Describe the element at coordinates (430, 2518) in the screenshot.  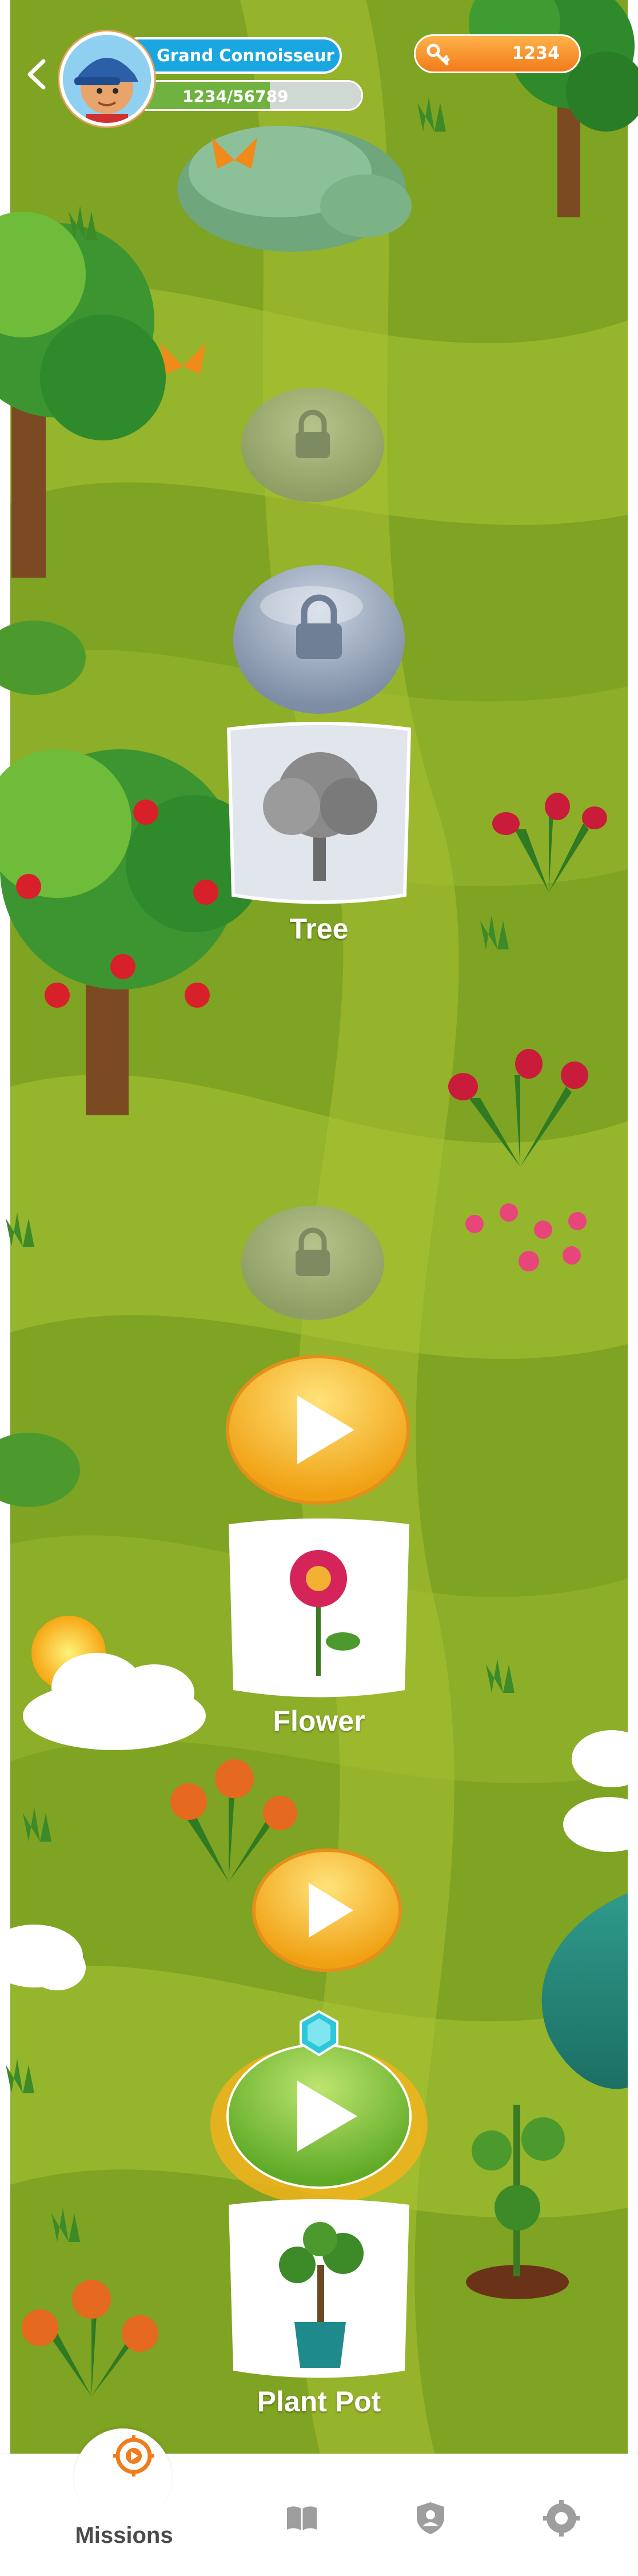
I see `shield-icon` at that location.